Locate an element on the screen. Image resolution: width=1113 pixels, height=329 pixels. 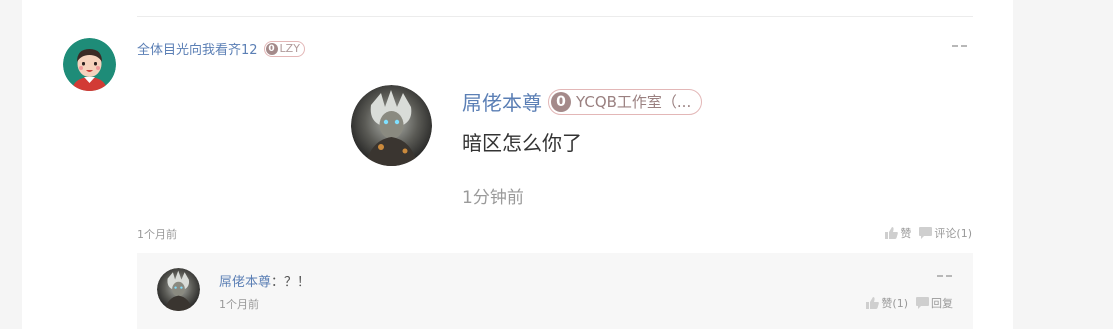
reply-line: 屌佬本尊：？！ is located at coordinates (264, 280).